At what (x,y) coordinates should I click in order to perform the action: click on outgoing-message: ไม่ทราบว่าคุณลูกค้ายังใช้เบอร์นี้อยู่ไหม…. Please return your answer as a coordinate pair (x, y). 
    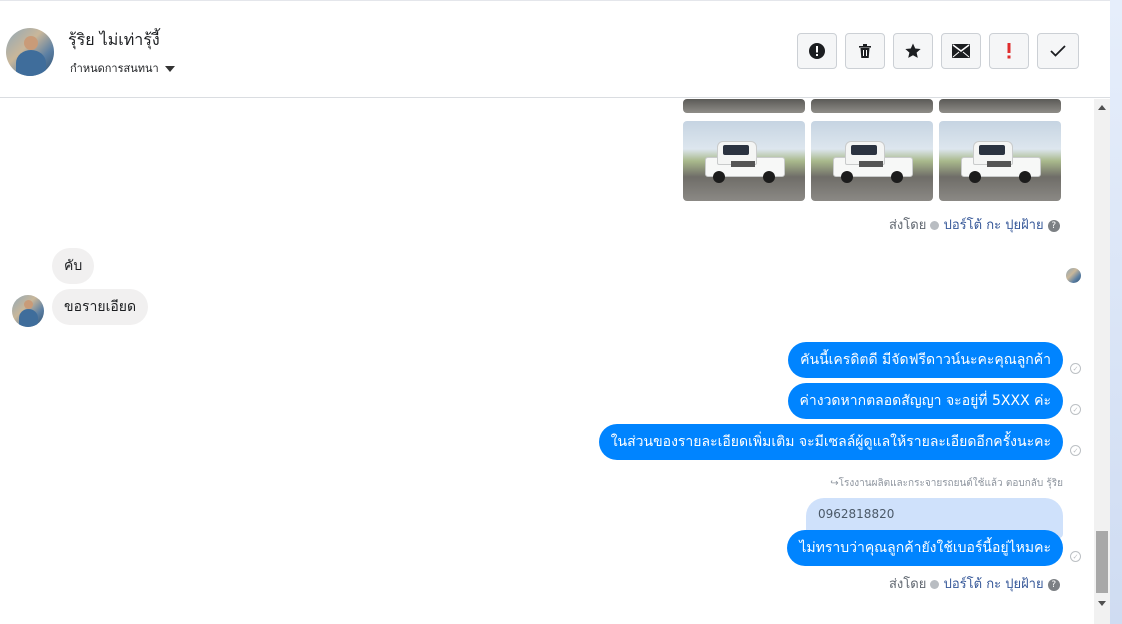
    Looking at the image, I should click on (925, 548).